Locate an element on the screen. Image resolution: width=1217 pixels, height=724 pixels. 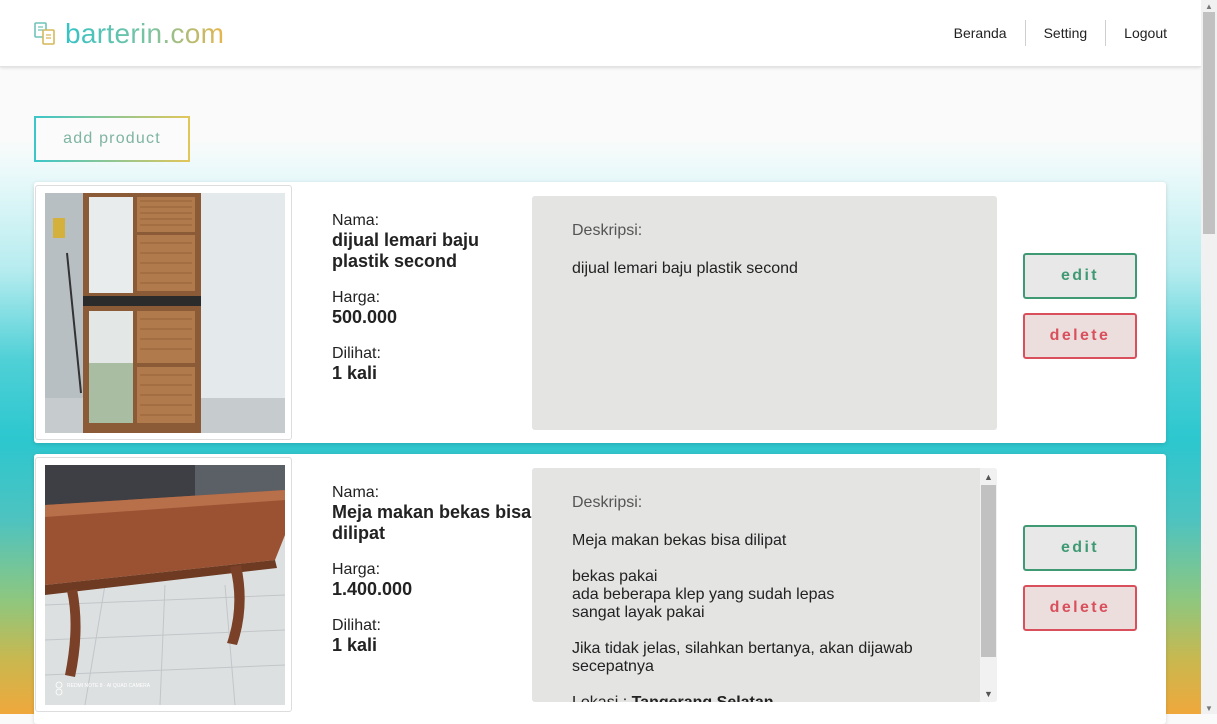
wardrobe-photo-icon is located at coordinates (165, 313).